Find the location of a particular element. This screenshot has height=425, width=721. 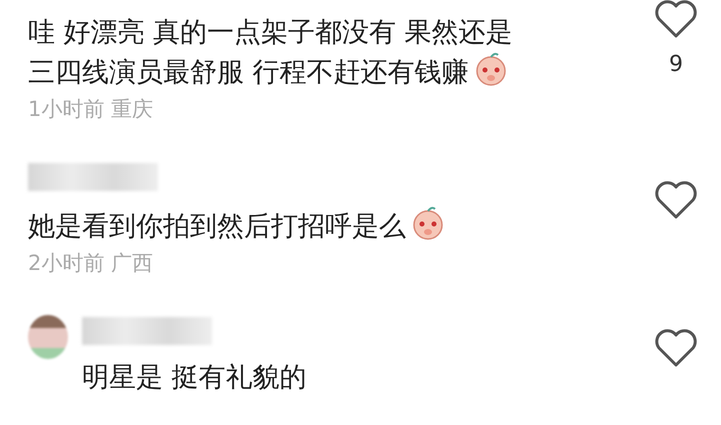

comment-text: 明星是 挺有礼貌的 is located at coordinates (195, 378).